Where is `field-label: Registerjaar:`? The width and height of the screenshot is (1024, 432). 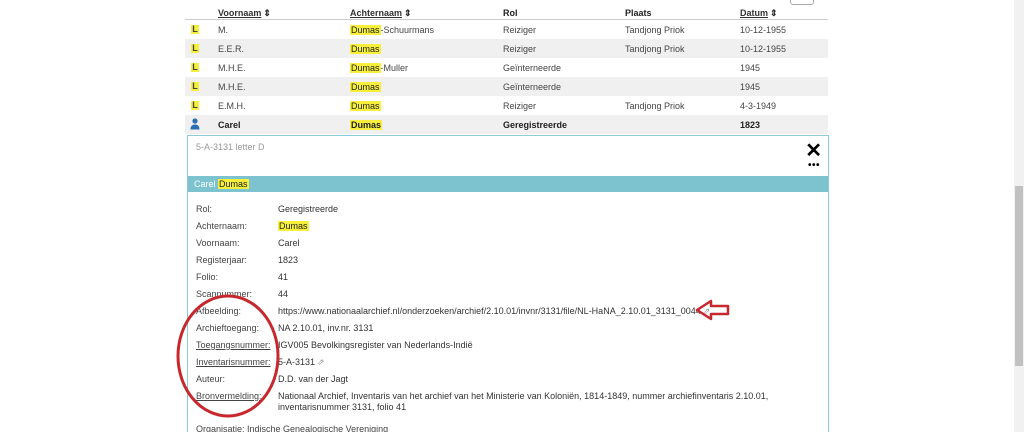
field-label: Registerjaar: is located at coordinates (222, 260).